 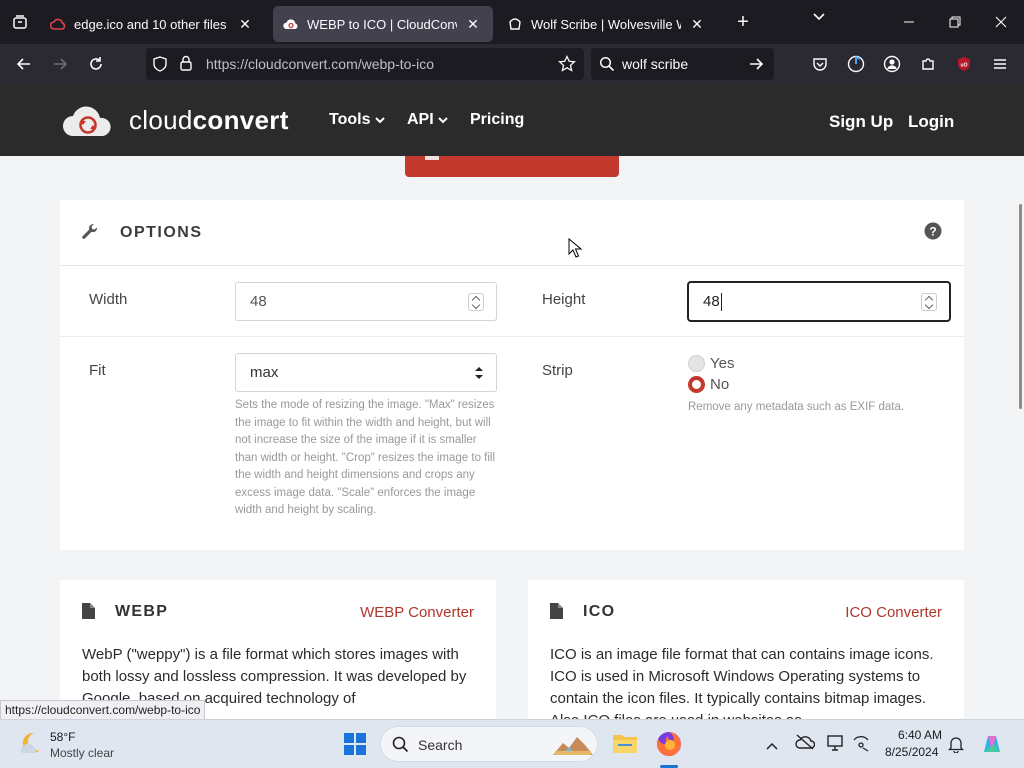 What do you see at coordinates (152, 24) in the screenshot?
I see `tab-edge-ico-files: edge.ico and 10 other files | File ✕` at bounding box center [152, 24].